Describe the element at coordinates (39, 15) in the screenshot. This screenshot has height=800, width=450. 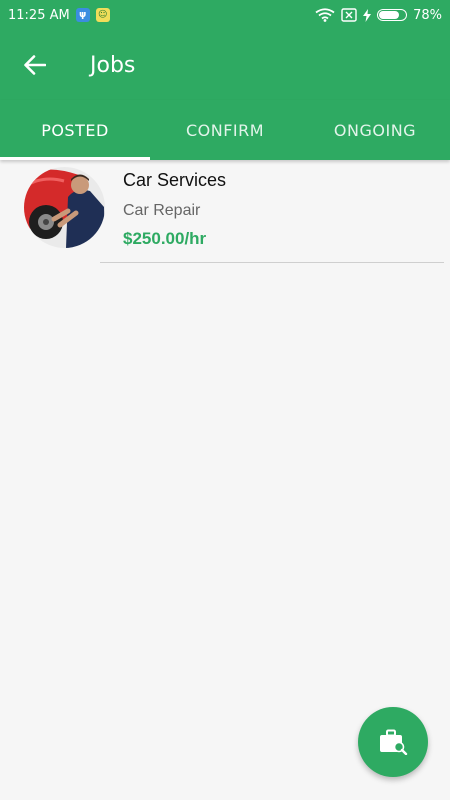
I see `status-time: 11:25 AM` at that location.